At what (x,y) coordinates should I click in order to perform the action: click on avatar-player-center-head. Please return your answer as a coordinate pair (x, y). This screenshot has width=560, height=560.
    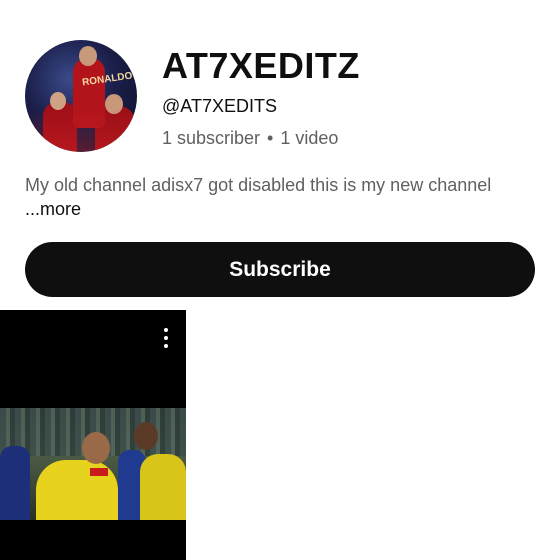
    Looking at the image, I should click on (88, 56).